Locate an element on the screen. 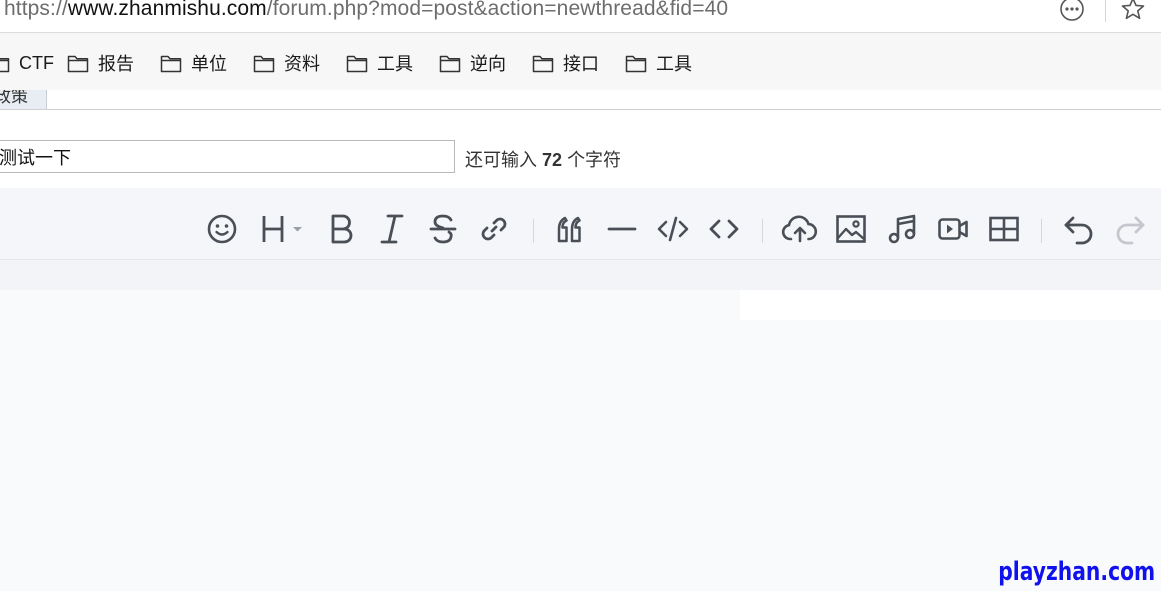 Image resolution: width=1161 pixels, height=591 pixels. upload-icon is located at coordinates (799, 229).